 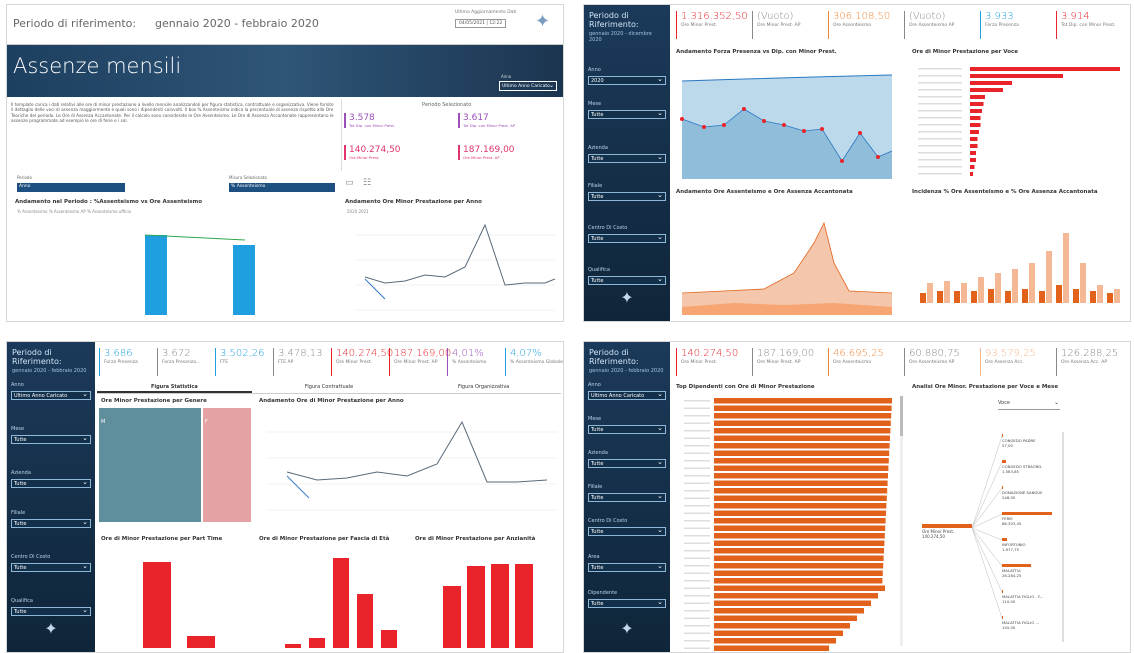 What do you see at coordinates (947, 531) in the screenshot?
I see `tree-root: Ore Minor Prest. 140.274,50` at bounding box center [947, 531].